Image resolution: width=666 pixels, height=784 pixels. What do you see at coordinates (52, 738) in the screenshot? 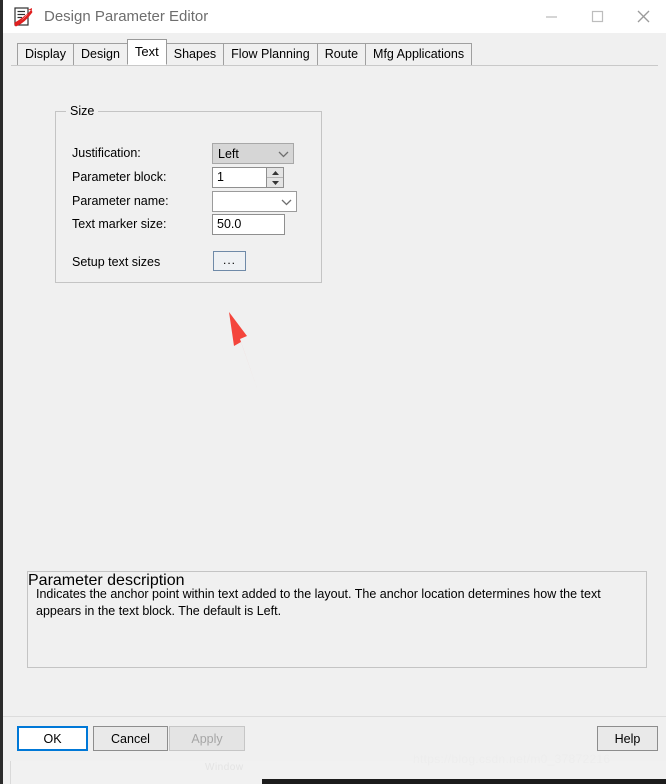
I see `ok-button: OK` at bounding box center [52, 738].